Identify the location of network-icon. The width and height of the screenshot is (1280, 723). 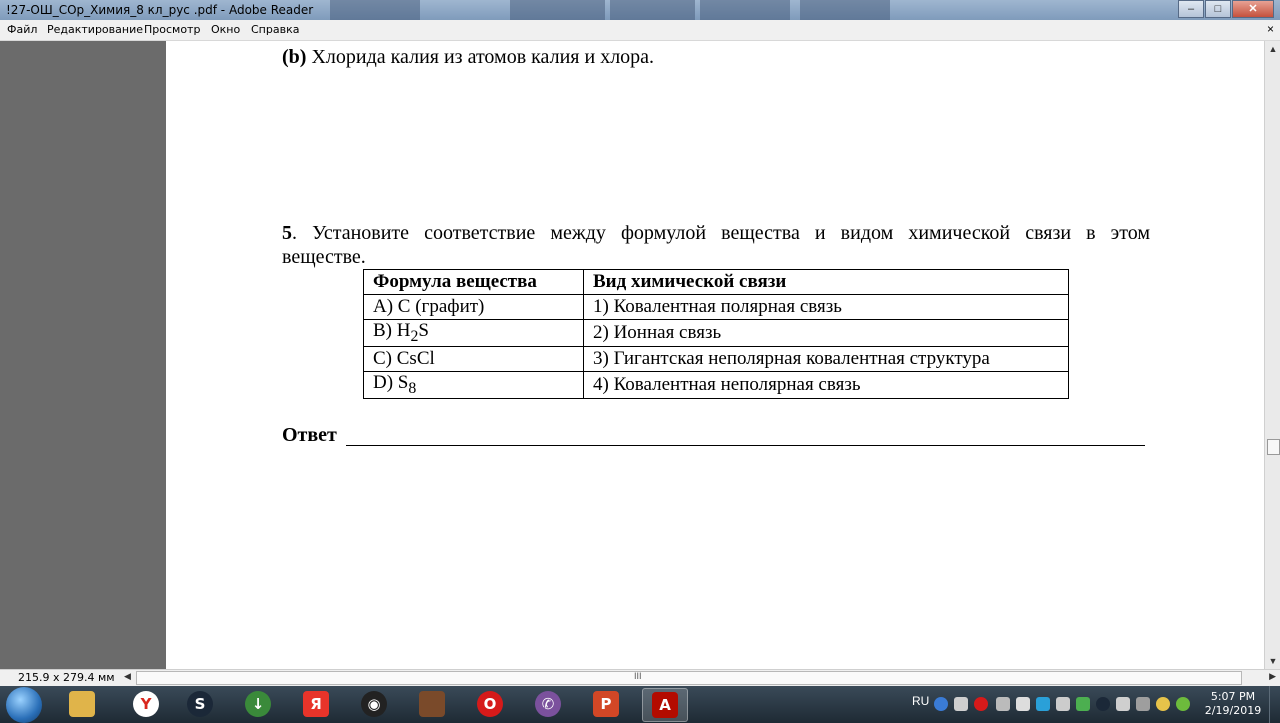
(1143, 704).